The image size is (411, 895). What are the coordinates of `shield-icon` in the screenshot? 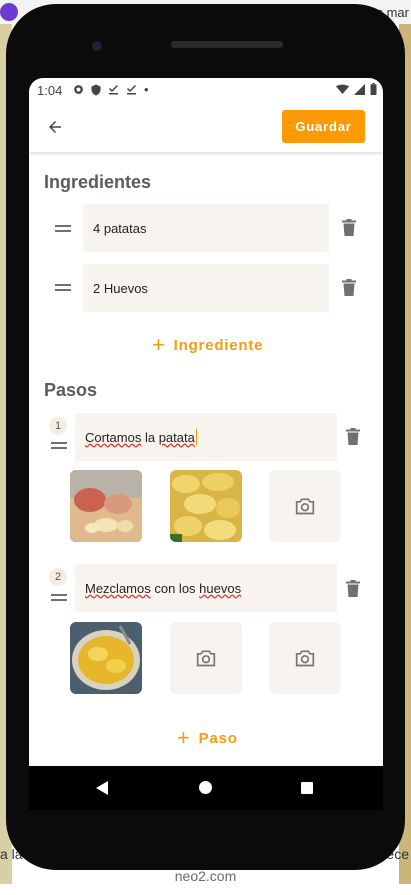 It's located at (96, 89).